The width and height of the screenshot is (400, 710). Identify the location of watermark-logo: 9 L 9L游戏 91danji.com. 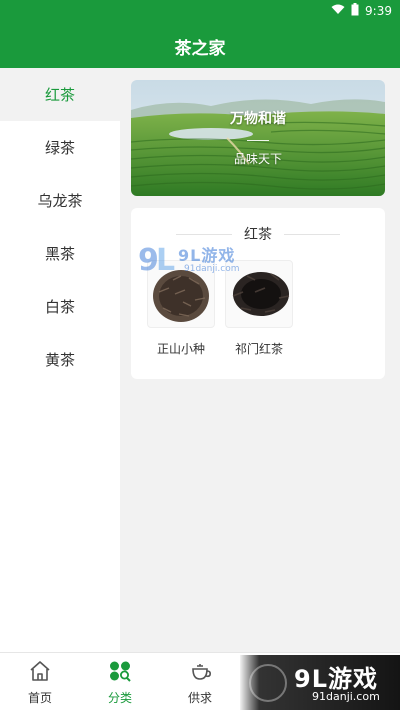
(189, 260).